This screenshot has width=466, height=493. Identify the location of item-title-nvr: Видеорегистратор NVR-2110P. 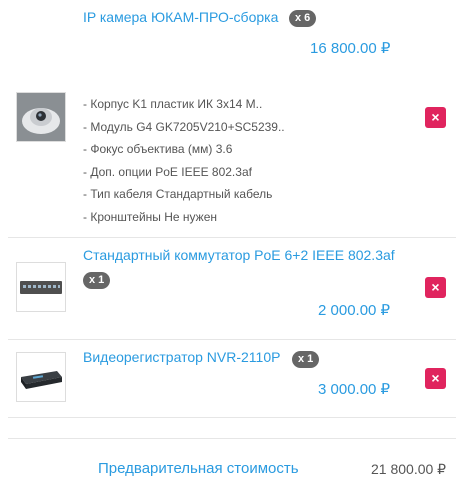
(181, 357).